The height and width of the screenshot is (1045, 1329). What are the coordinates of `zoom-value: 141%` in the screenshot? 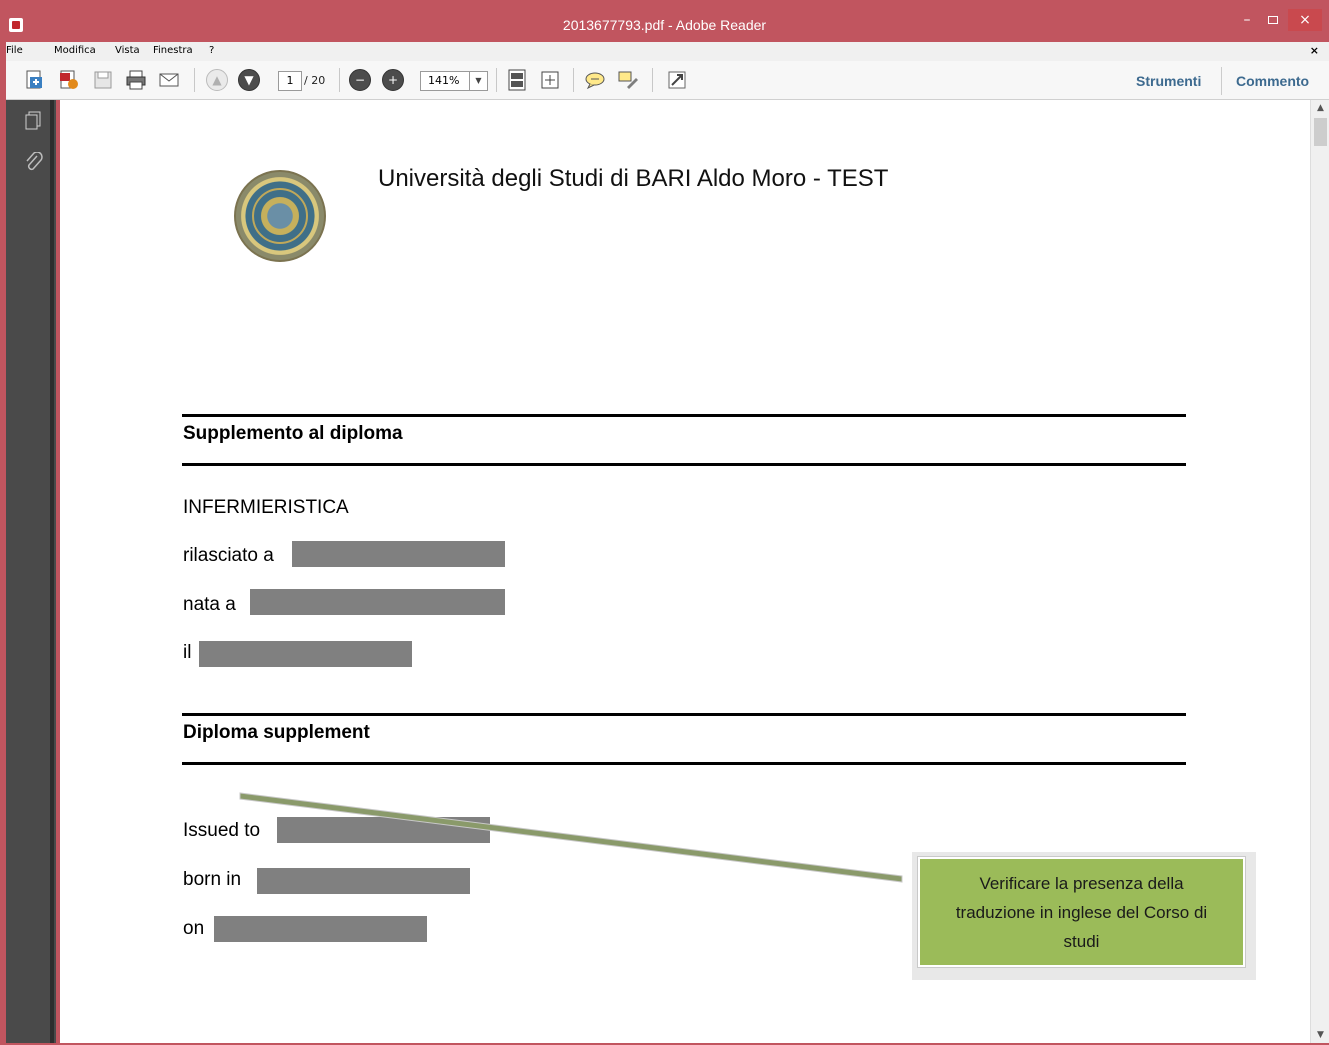 It's located at (444, 80).